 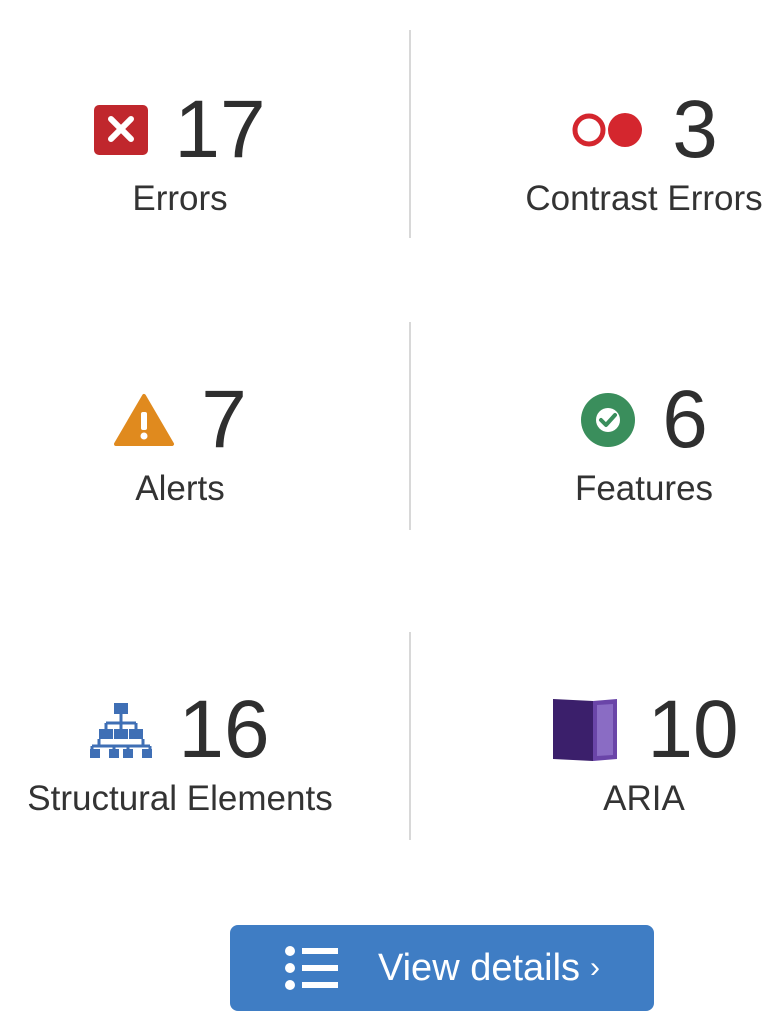 I want to click on chevron-right-icon: ›, so click(x=595, y=967).